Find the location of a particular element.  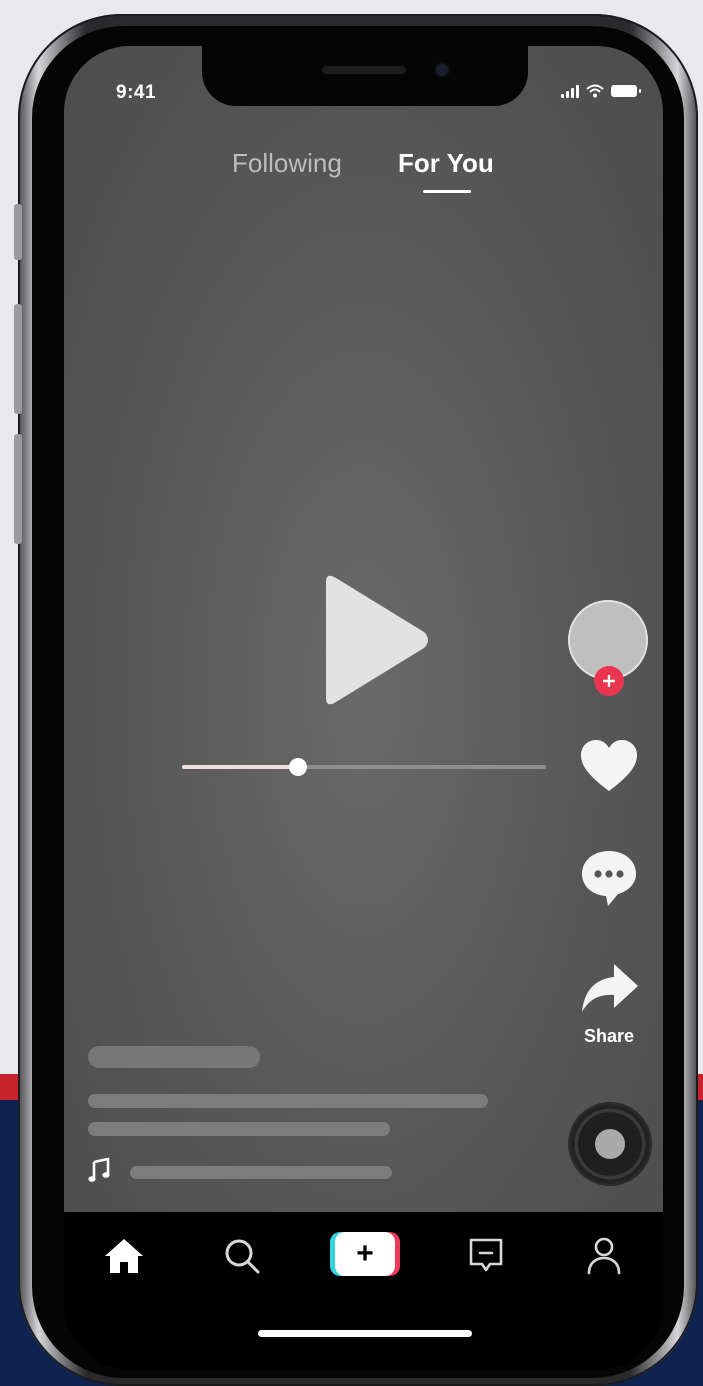

nav-inbox is located at coordinates (486, 1256).